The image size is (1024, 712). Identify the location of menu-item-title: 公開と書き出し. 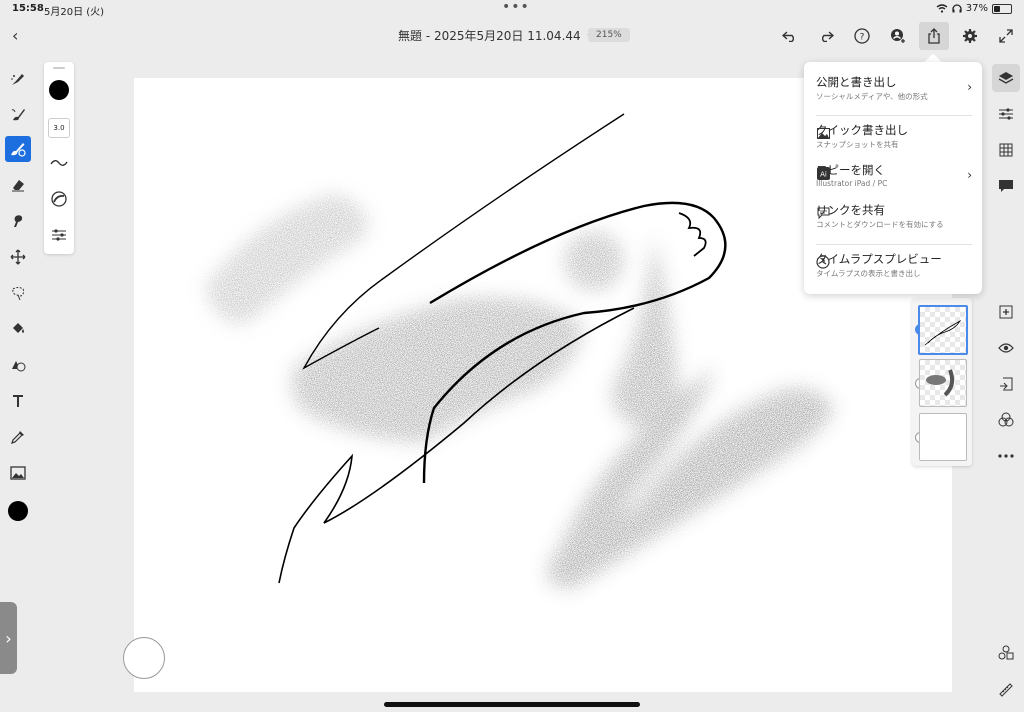
(856, 82).